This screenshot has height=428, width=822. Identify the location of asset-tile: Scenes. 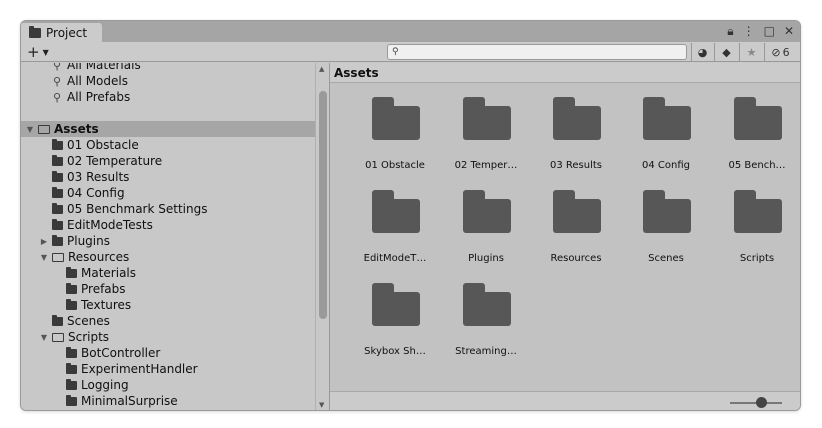
(666, 222).